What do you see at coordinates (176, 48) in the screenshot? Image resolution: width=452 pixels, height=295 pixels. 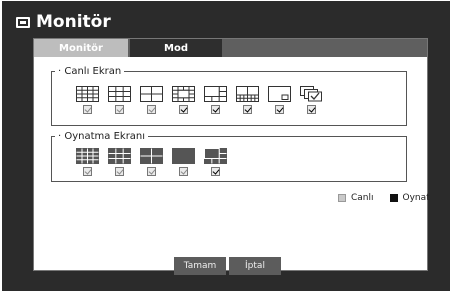 I see `tab-mod: Mod` at bounding box center [176, 48].